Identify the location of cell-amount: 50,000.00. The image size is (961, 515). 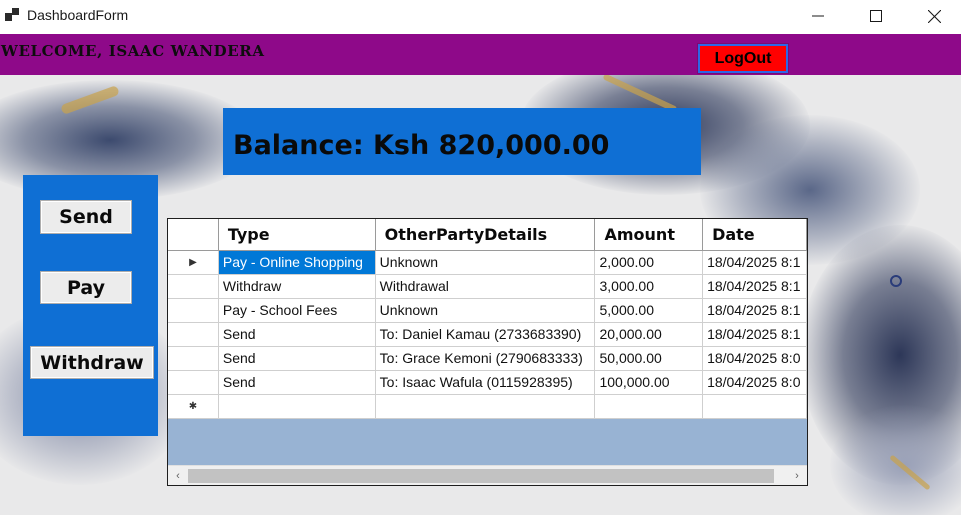
(649, 358).